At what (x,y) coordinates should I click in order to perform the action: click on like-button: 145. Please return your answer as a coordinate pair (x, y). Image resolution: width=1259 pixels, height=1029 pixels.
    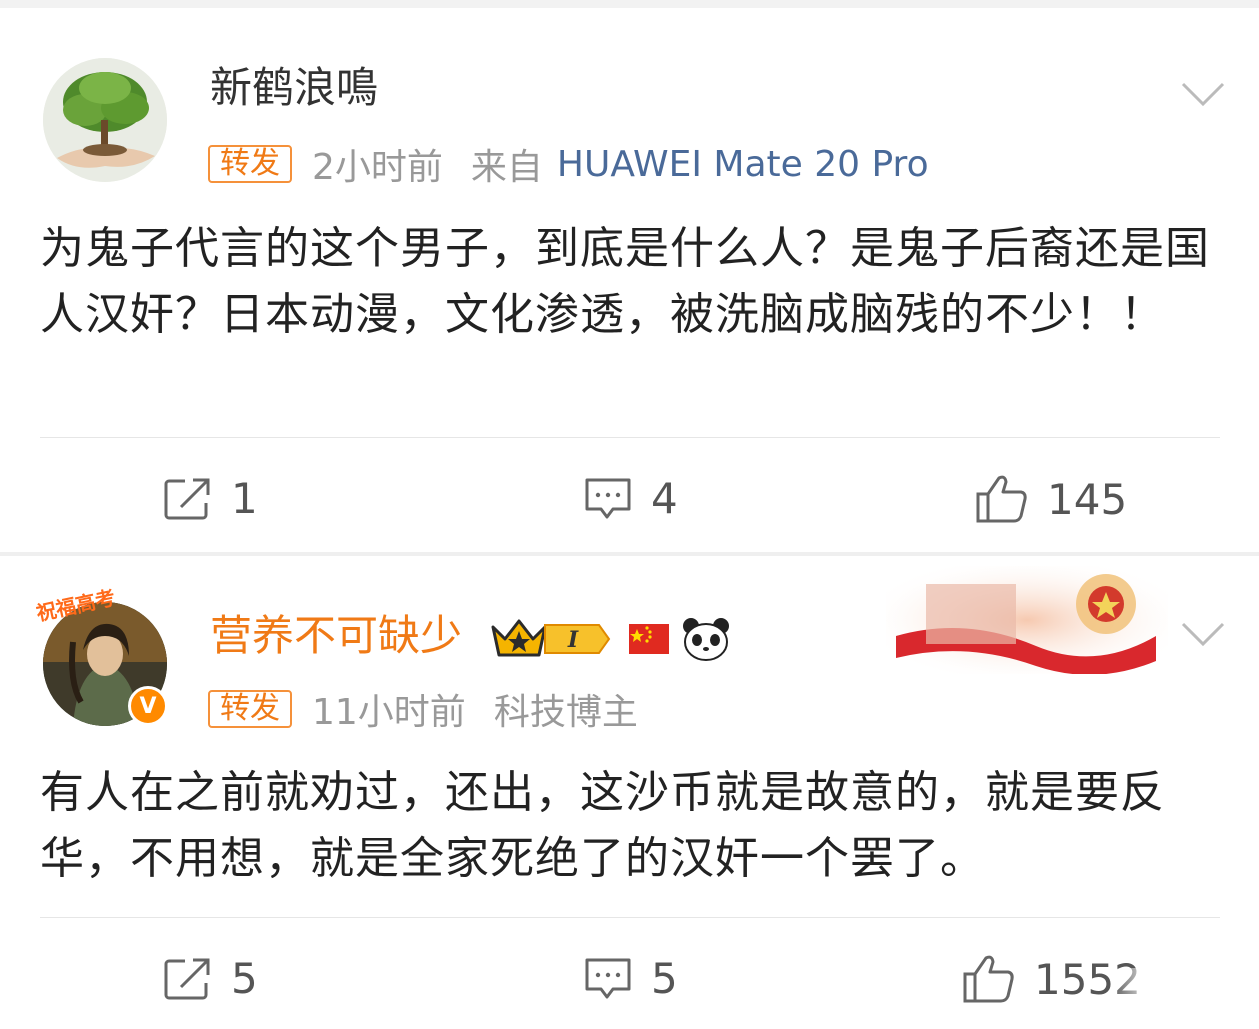
    Looking at the image, I should click on (1051, 499).